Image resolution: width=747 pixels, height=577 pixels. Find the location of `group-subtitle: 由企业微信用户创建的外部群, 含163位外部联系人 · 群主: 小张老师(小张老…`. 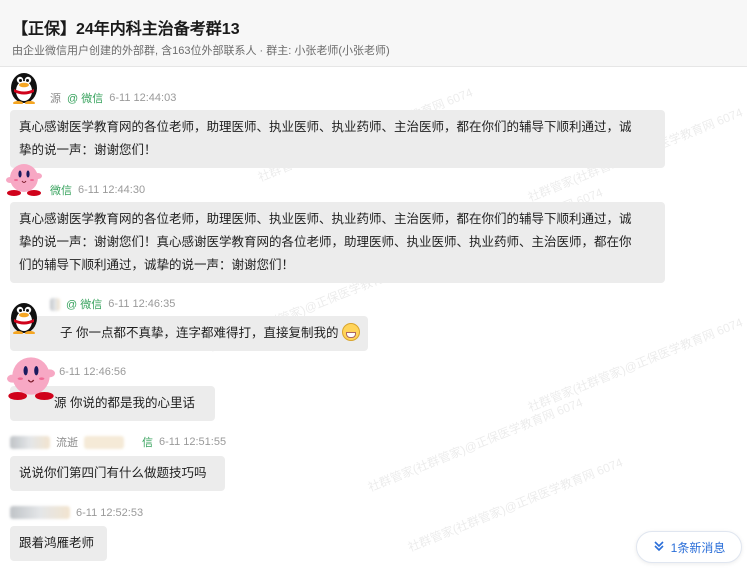

group-subtitle: 由企业微信用户创建的外部群, 含163位外部联系人 · 群主: 小张老师(小张老… is located at coordinates (201, 51).